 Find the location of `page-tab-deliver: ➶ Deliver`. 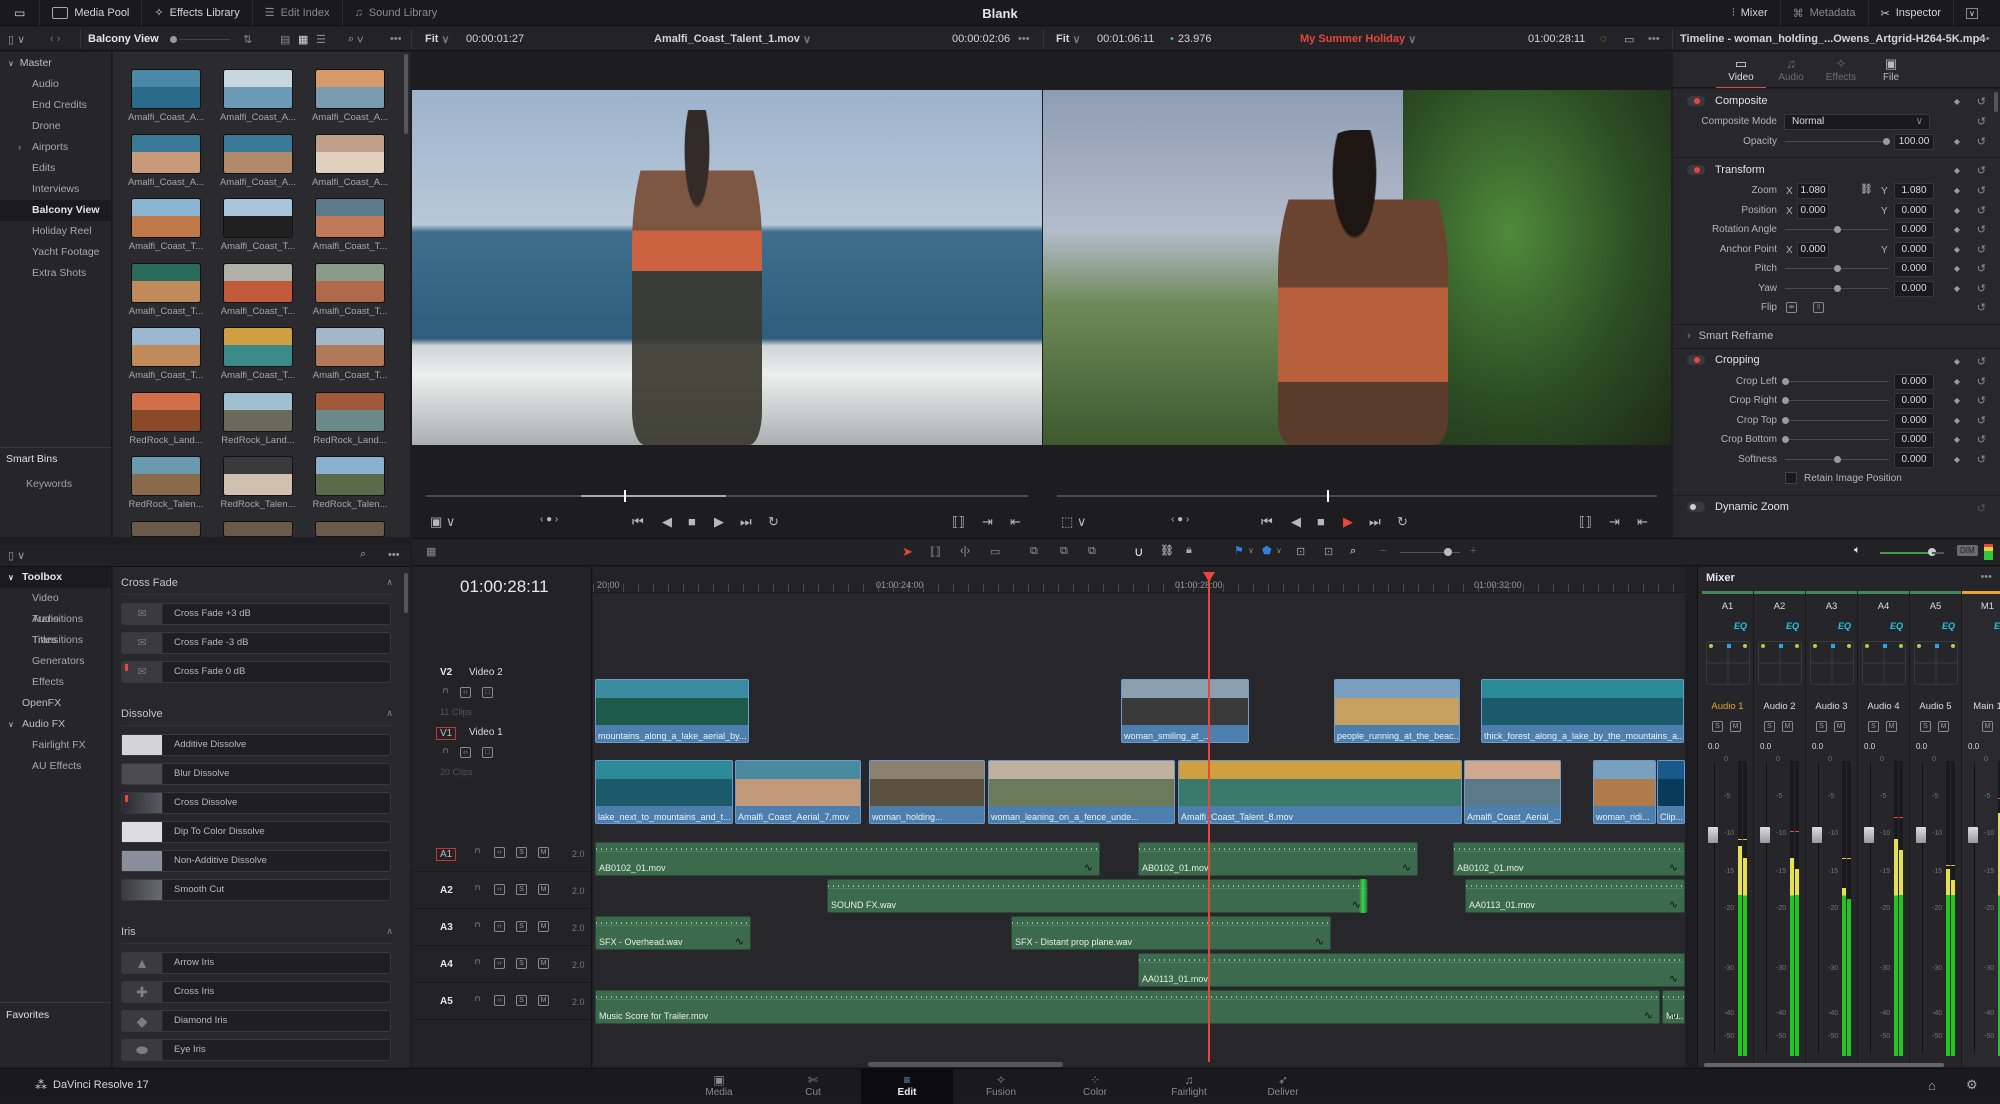

page-tab-deliver: ➶ Deliver is located at coordinates (1283, 1086).